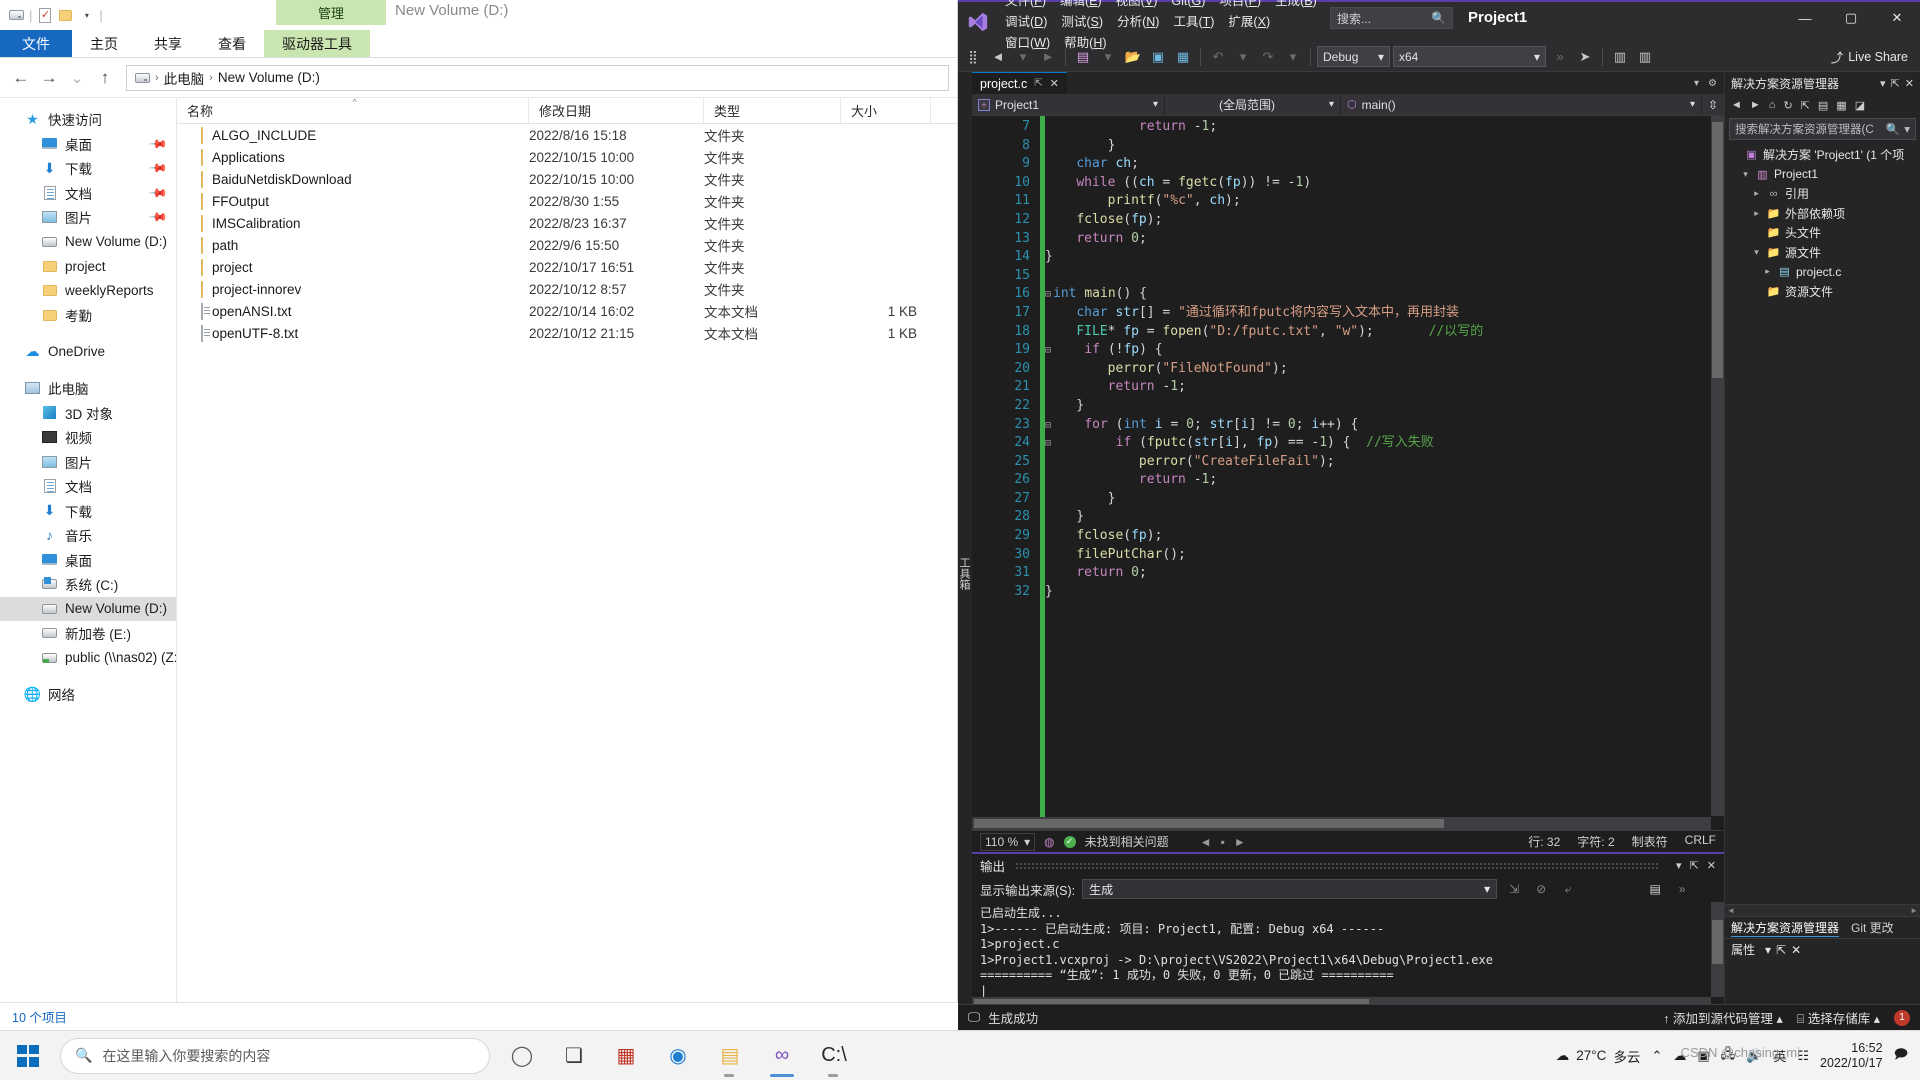 The width and height of the screenshot is (1920, 1080). I want to click on nav-pane-item-12: 此电脑, so click(88, 388).